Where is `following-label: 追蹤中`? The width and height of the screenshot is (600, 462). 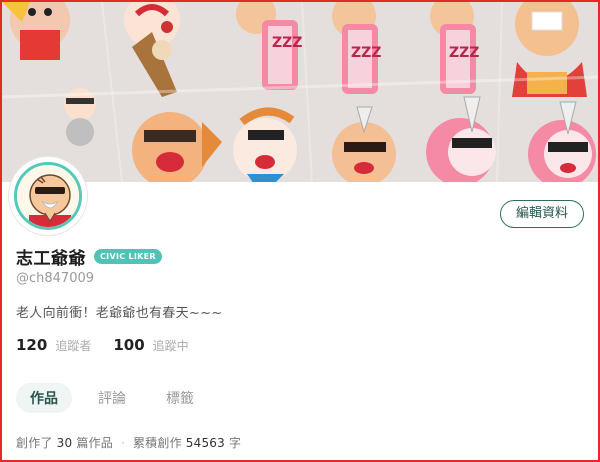
following-label: 追蹤中 is located at coordinates (170, 346).